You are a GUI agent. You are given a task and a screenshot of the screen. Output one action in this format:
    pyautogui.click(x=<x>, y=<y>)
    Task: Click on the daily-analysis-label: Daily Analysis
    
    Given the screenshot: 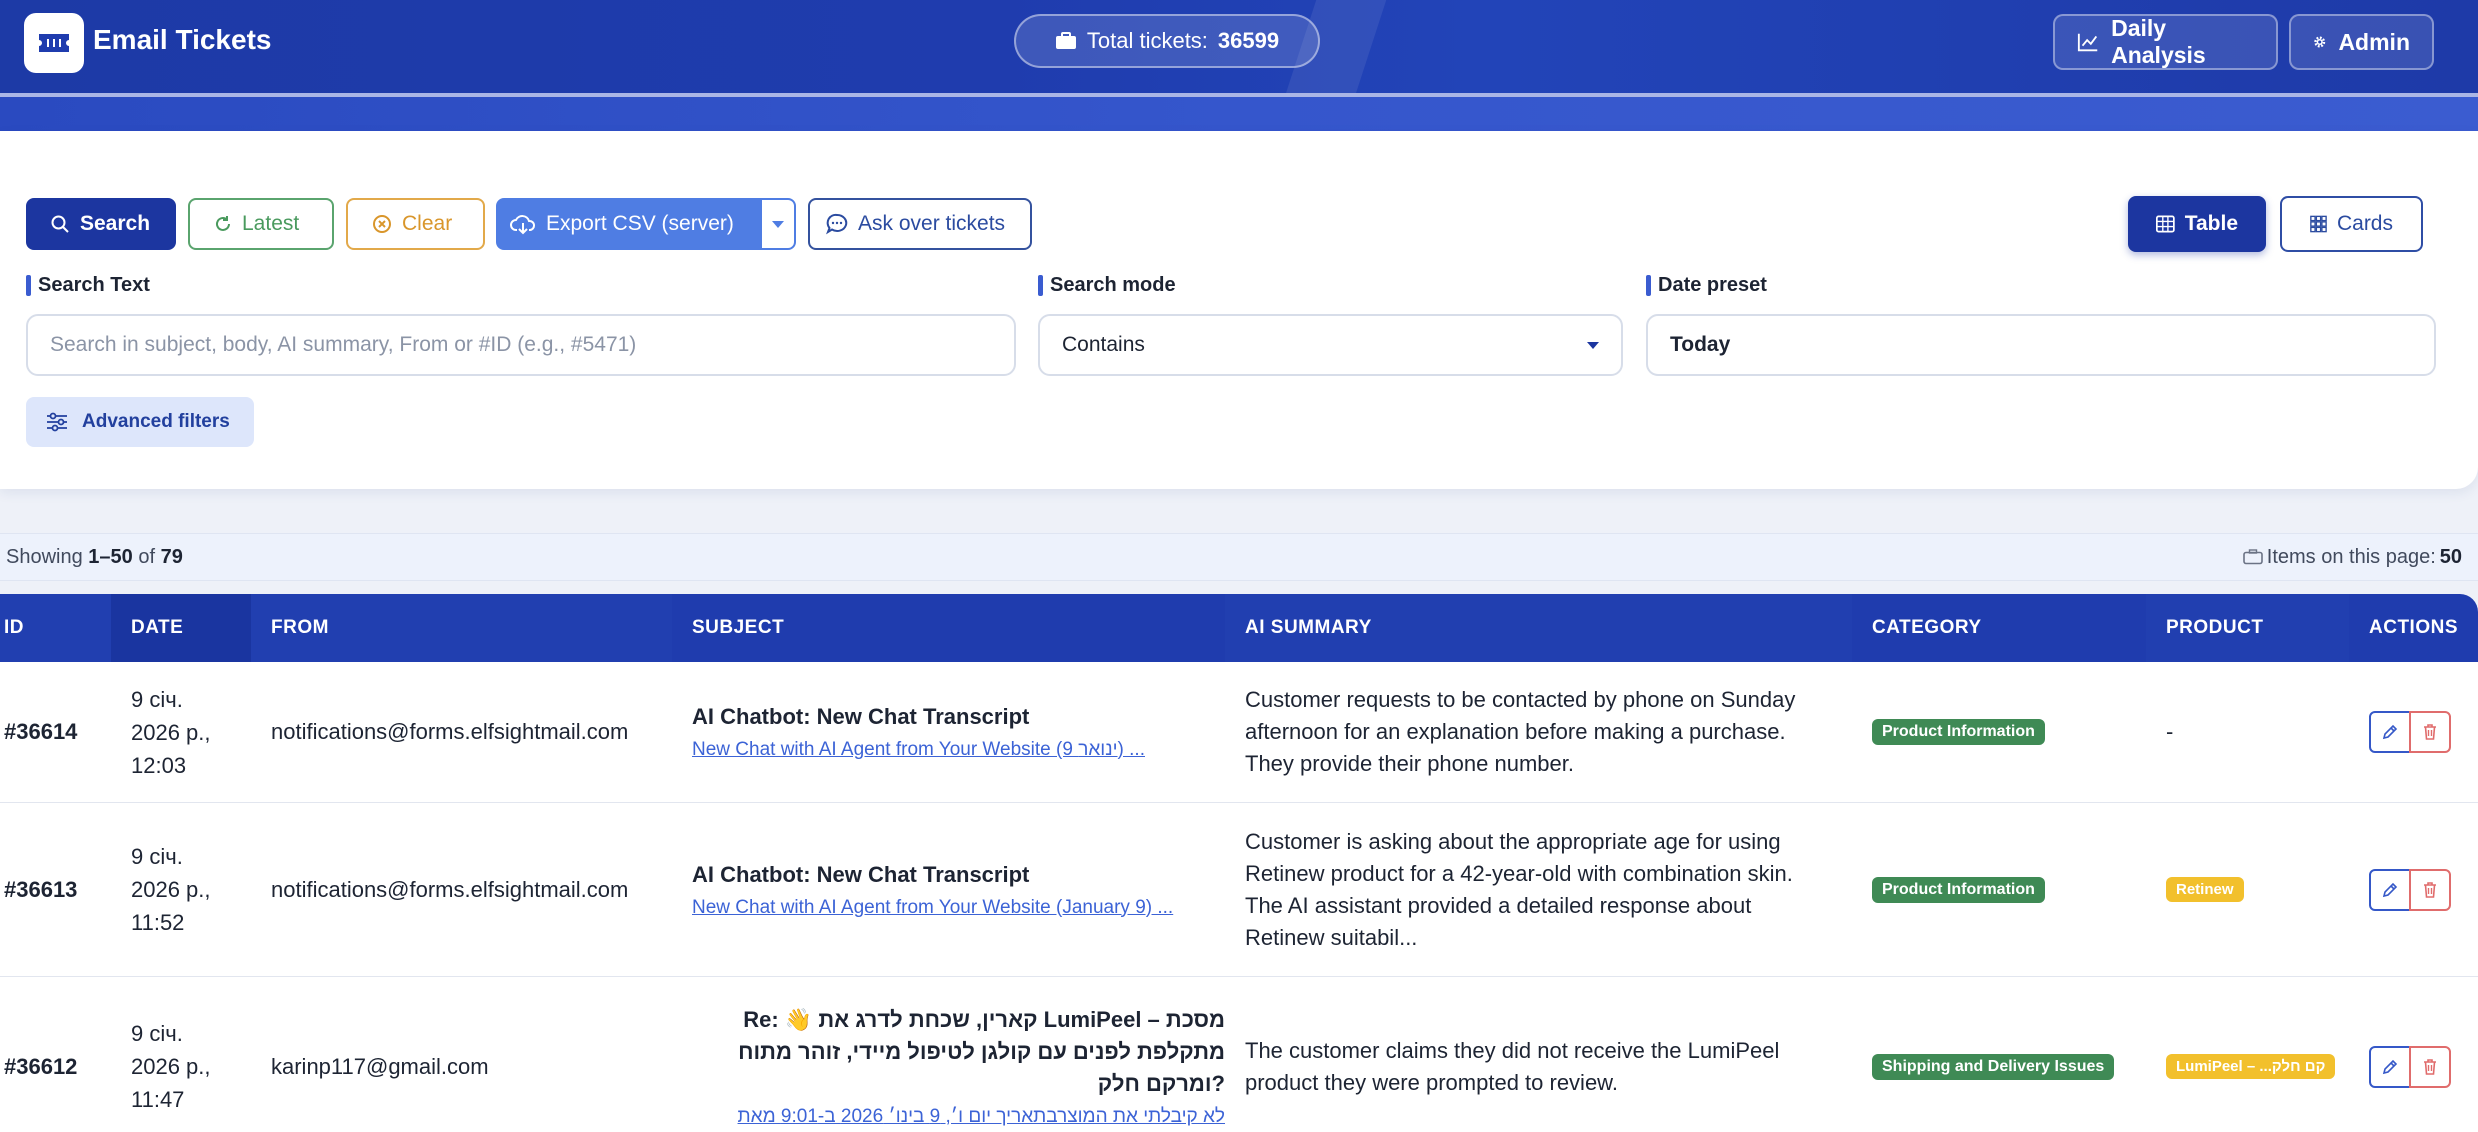 What is the action you would take?
    pyautogui.click(x=2158, y=41)
    